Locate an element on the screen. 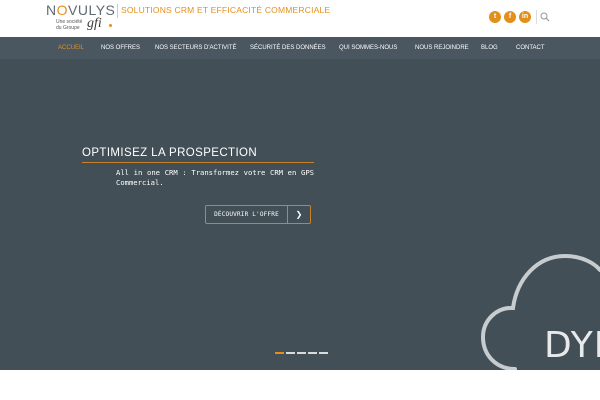  twitter-icon: t is located at coordinates (495, 17).